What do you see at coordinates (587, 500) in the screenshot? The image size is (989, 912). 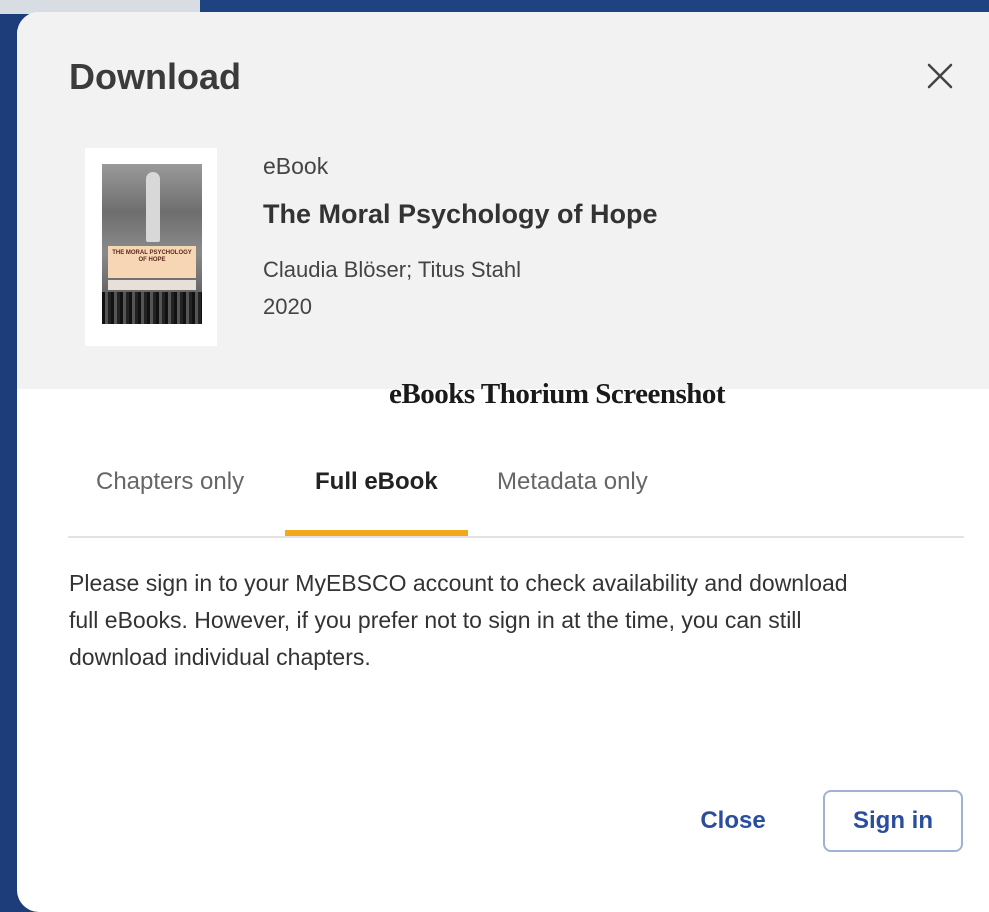 I see `tab-metadata-only: Metadata only` at bounding box center [587, 500].